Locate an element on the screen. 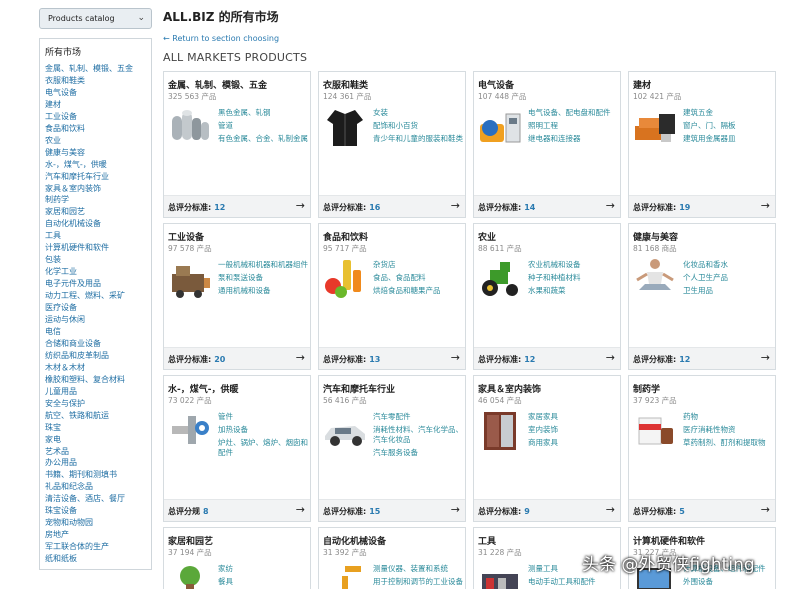  card-title: 电气设备 is located at coordinates (496, 84).